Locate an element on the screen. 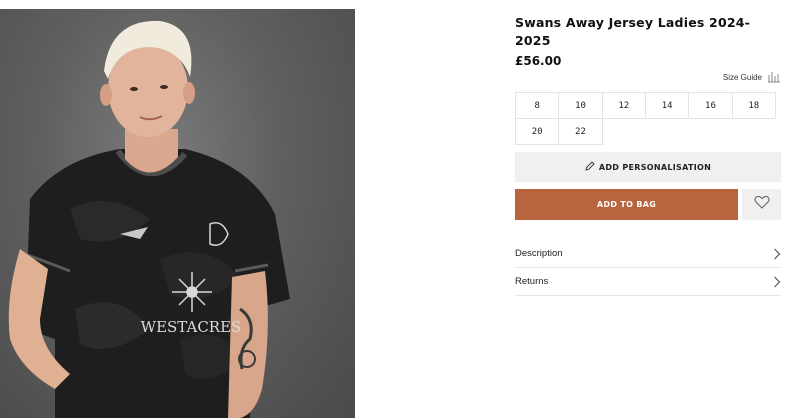  wishlist-button is located at coordinates (761, 204).